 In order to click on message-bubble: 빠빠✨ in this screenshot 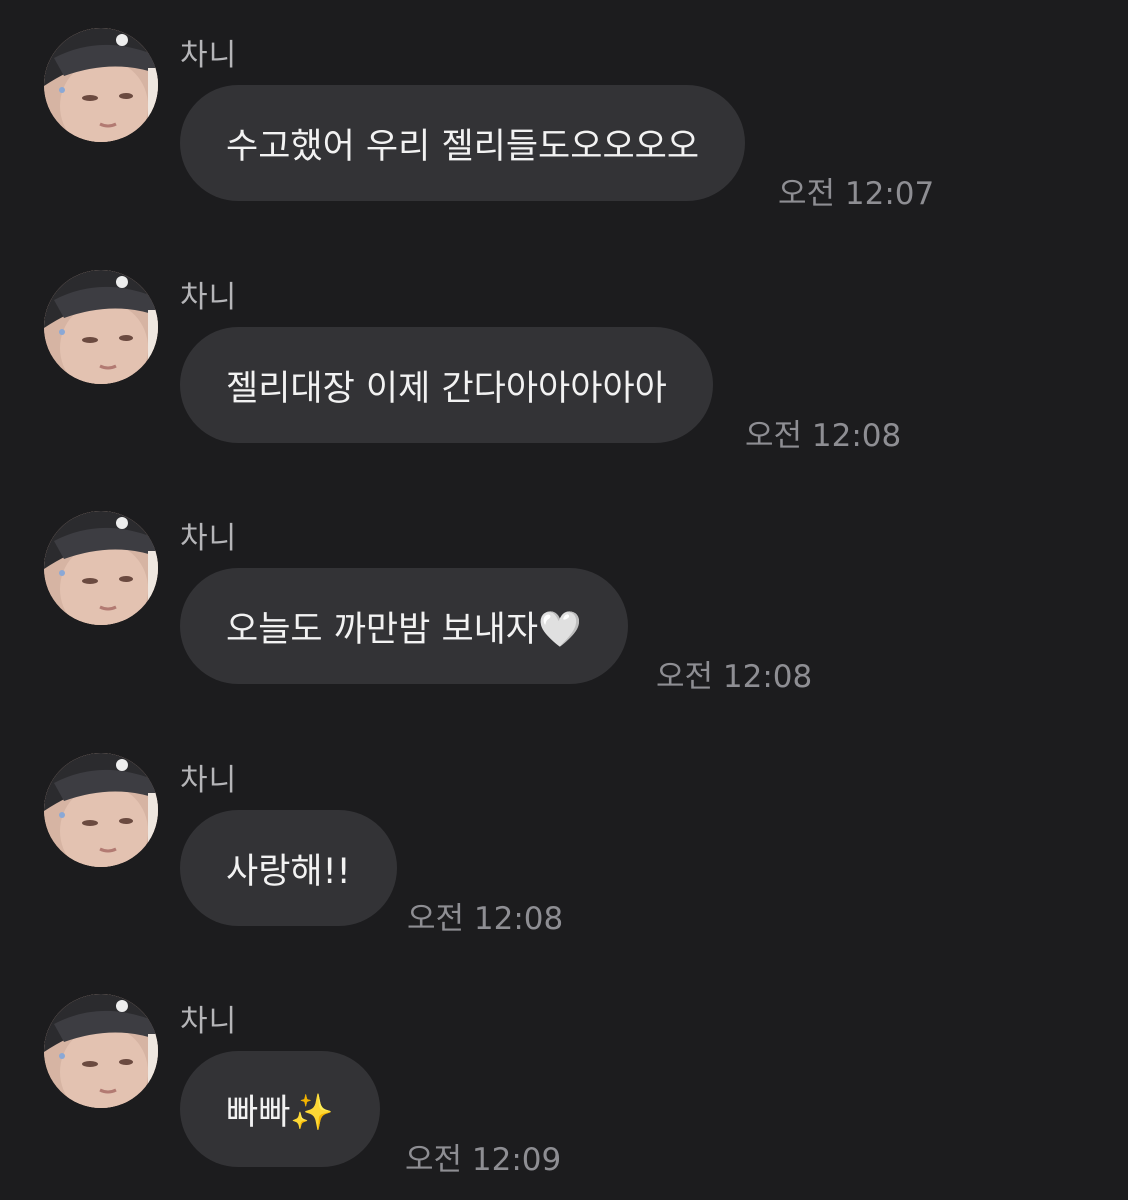, I will do `click(280, 1109)`.